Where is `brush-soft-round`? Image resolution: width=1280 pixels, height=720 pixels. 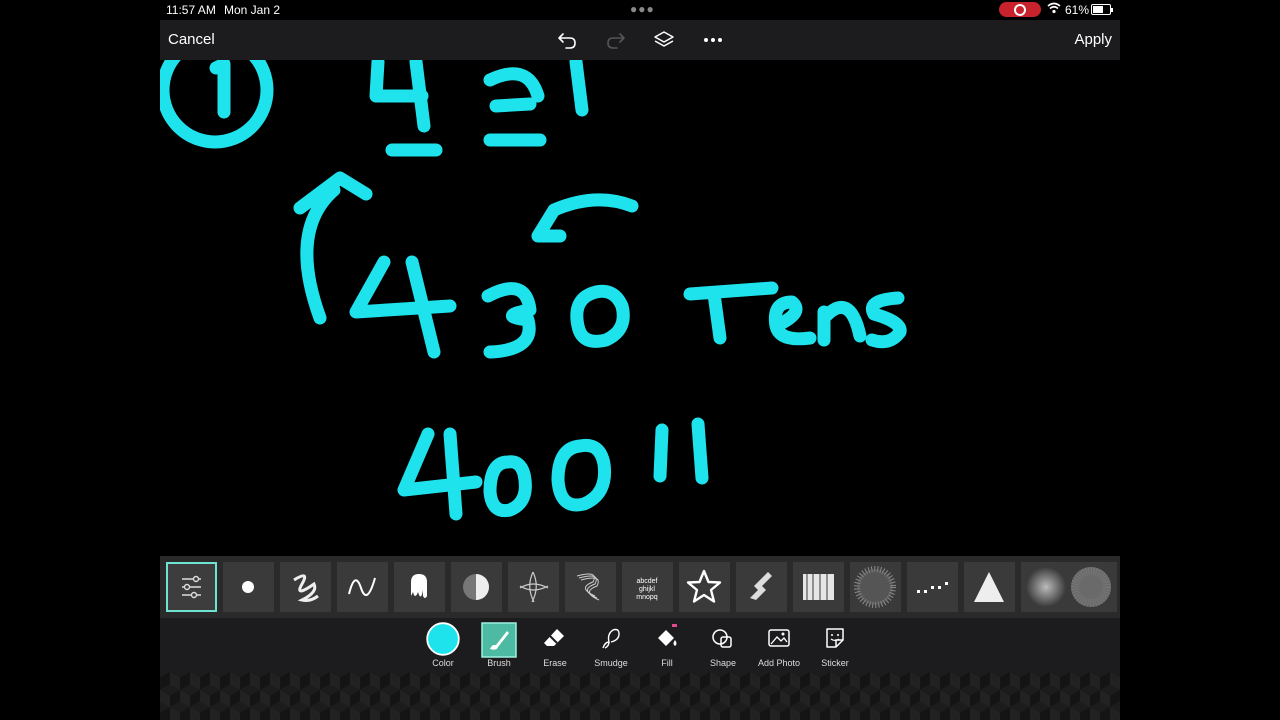 brush-soft-round is located at coordinates (1046, 587).